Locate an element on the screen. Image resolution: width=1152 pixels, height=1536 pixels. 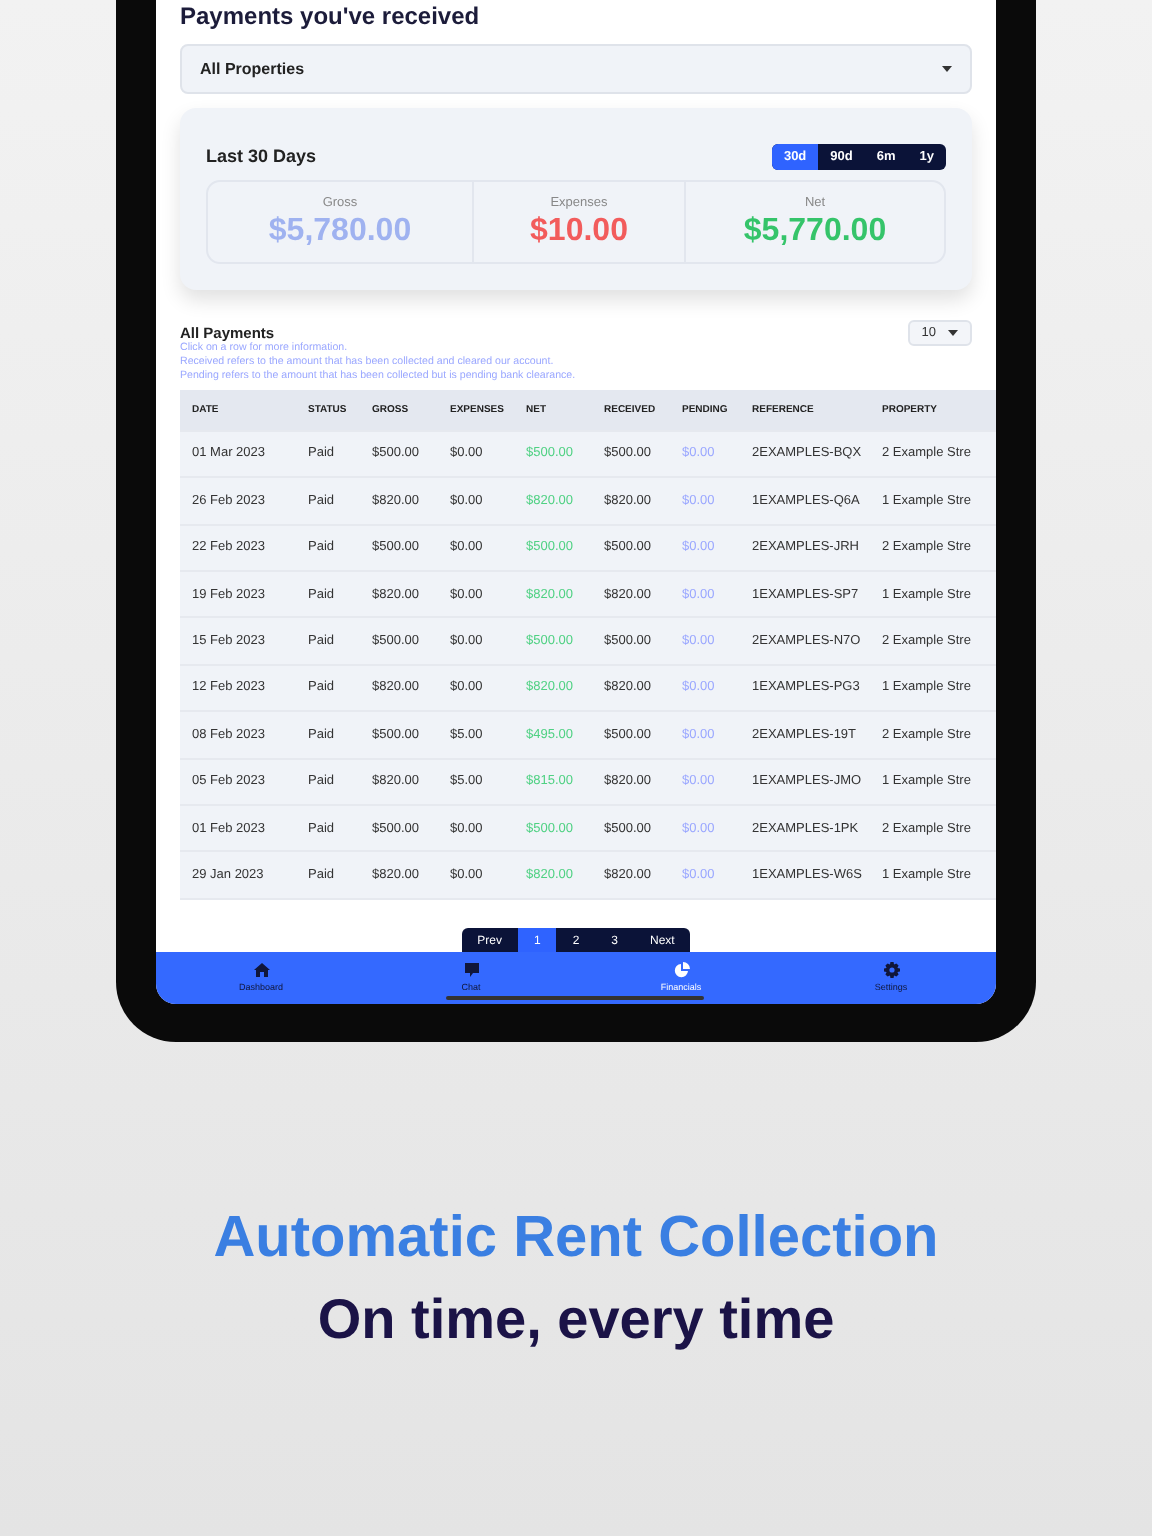
stat-value: $10.00 is located at coordinates (579, 231).